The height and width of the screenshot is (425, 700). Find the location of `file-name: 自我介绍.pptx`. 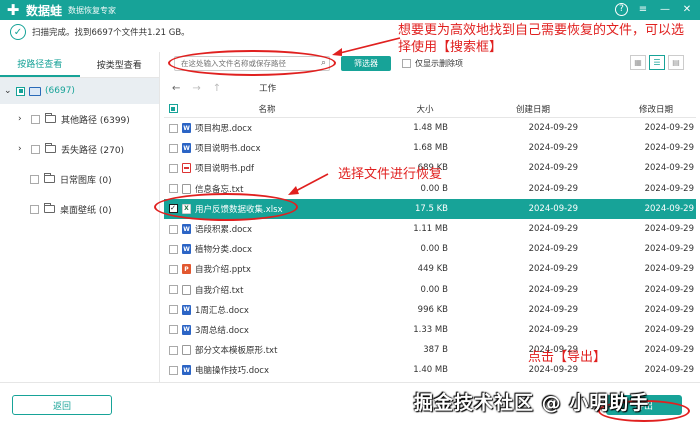

file-name: 自我介绍.pptx is located at coordinates (223, 270).